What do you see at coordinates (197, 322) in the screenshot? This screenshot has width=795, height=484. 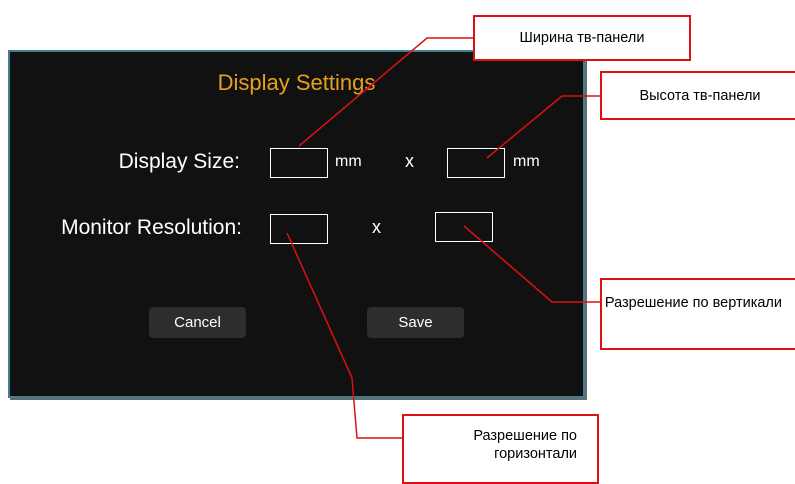 I see `cancel-button: Cancel` at bounding box center [197, 322].